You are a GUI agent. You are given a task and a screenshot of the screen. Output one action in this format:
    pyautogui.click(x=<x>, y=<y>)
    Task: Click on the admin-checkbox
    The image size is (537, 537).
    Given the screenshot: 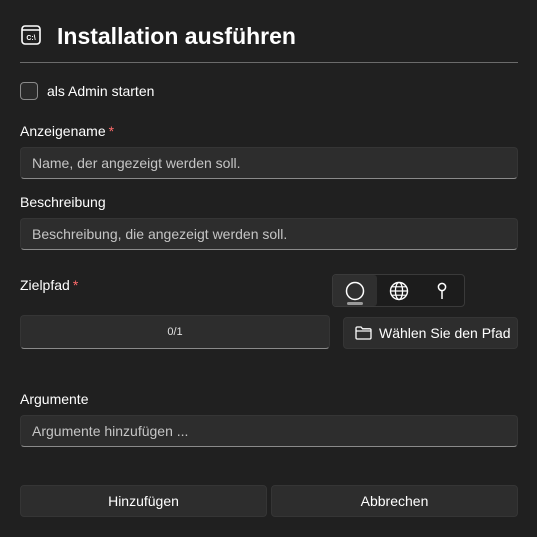 What is the action you would take?
    pyautogui.click(x=29, y=91)
    